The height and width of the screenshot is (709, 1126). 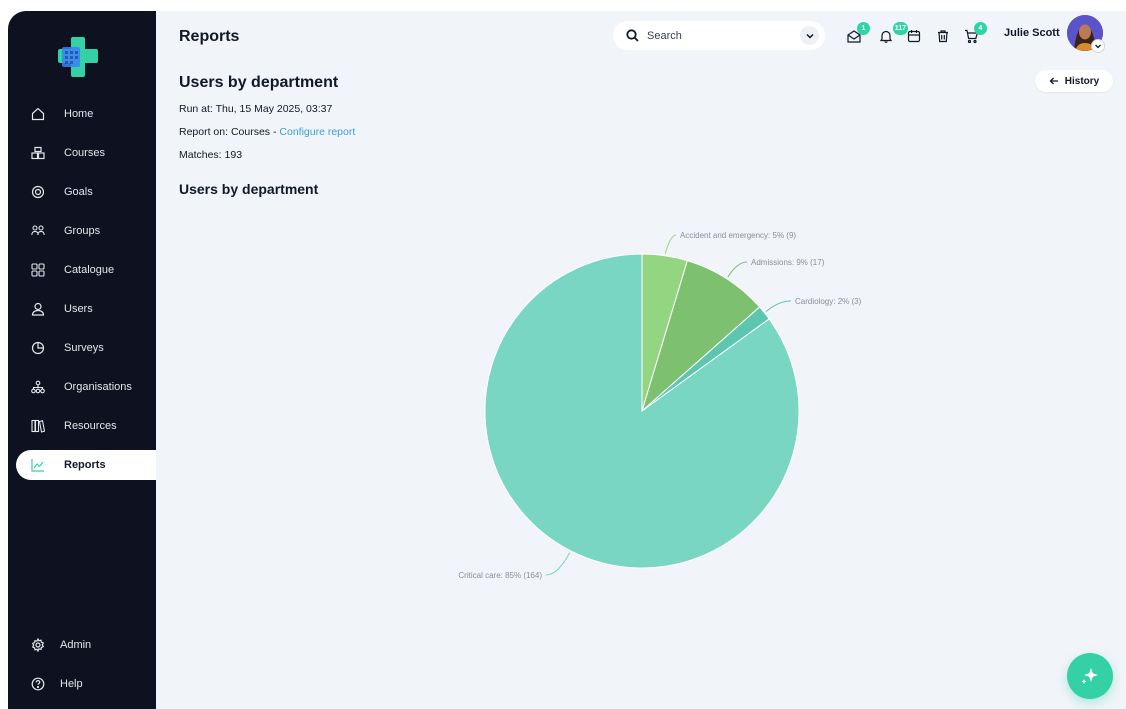 I want to click on sidebar-item-surveys: Surveys, so click(x=86, y=348).